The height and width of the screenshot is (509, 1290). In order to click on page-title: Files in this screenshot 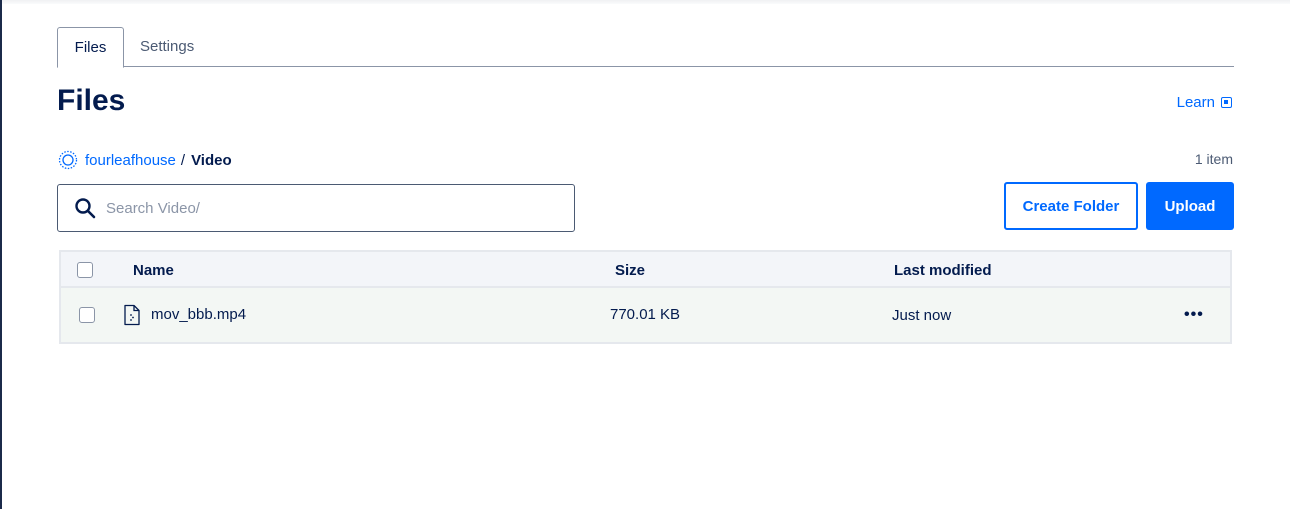, I will do `click(91, 100)`.